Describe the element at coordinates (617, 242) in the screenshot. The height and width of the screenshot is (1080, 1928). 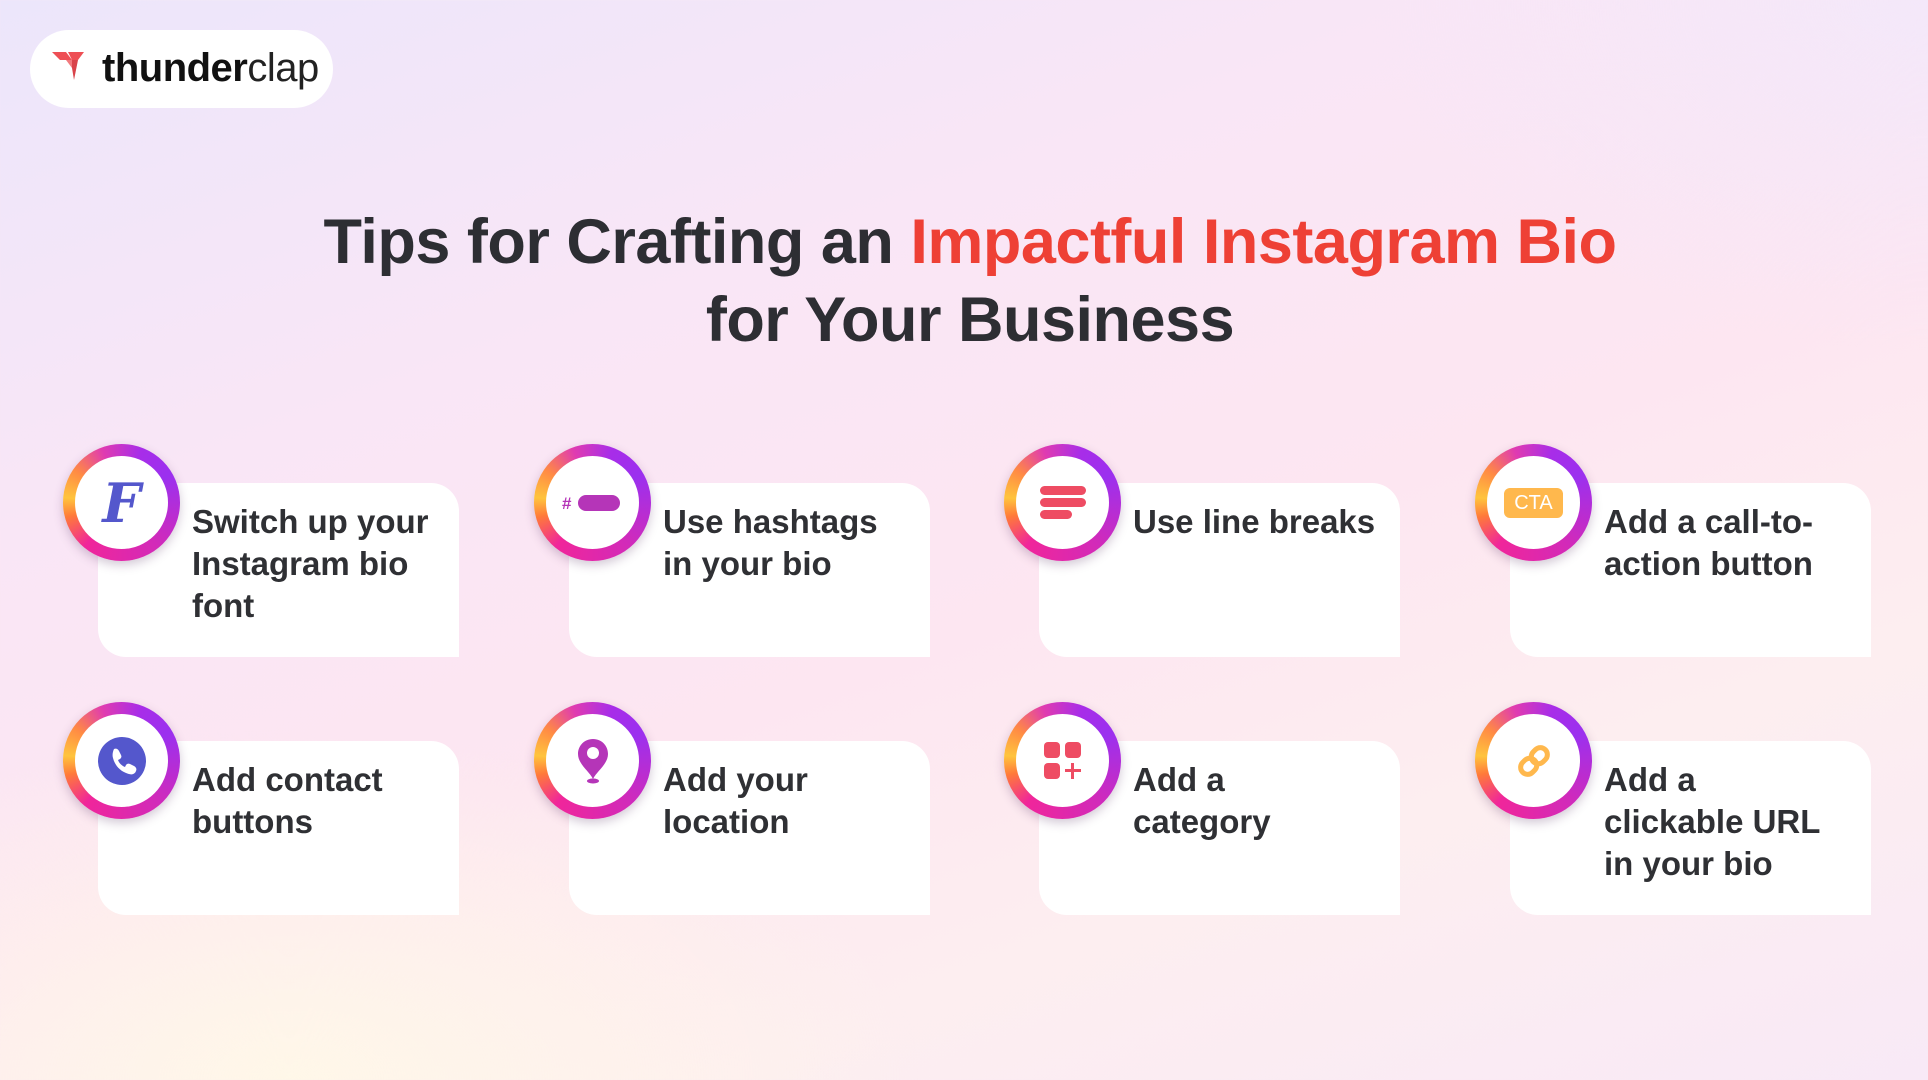
I see `title-line1-prefix: Tips for Crafting an` at that location.